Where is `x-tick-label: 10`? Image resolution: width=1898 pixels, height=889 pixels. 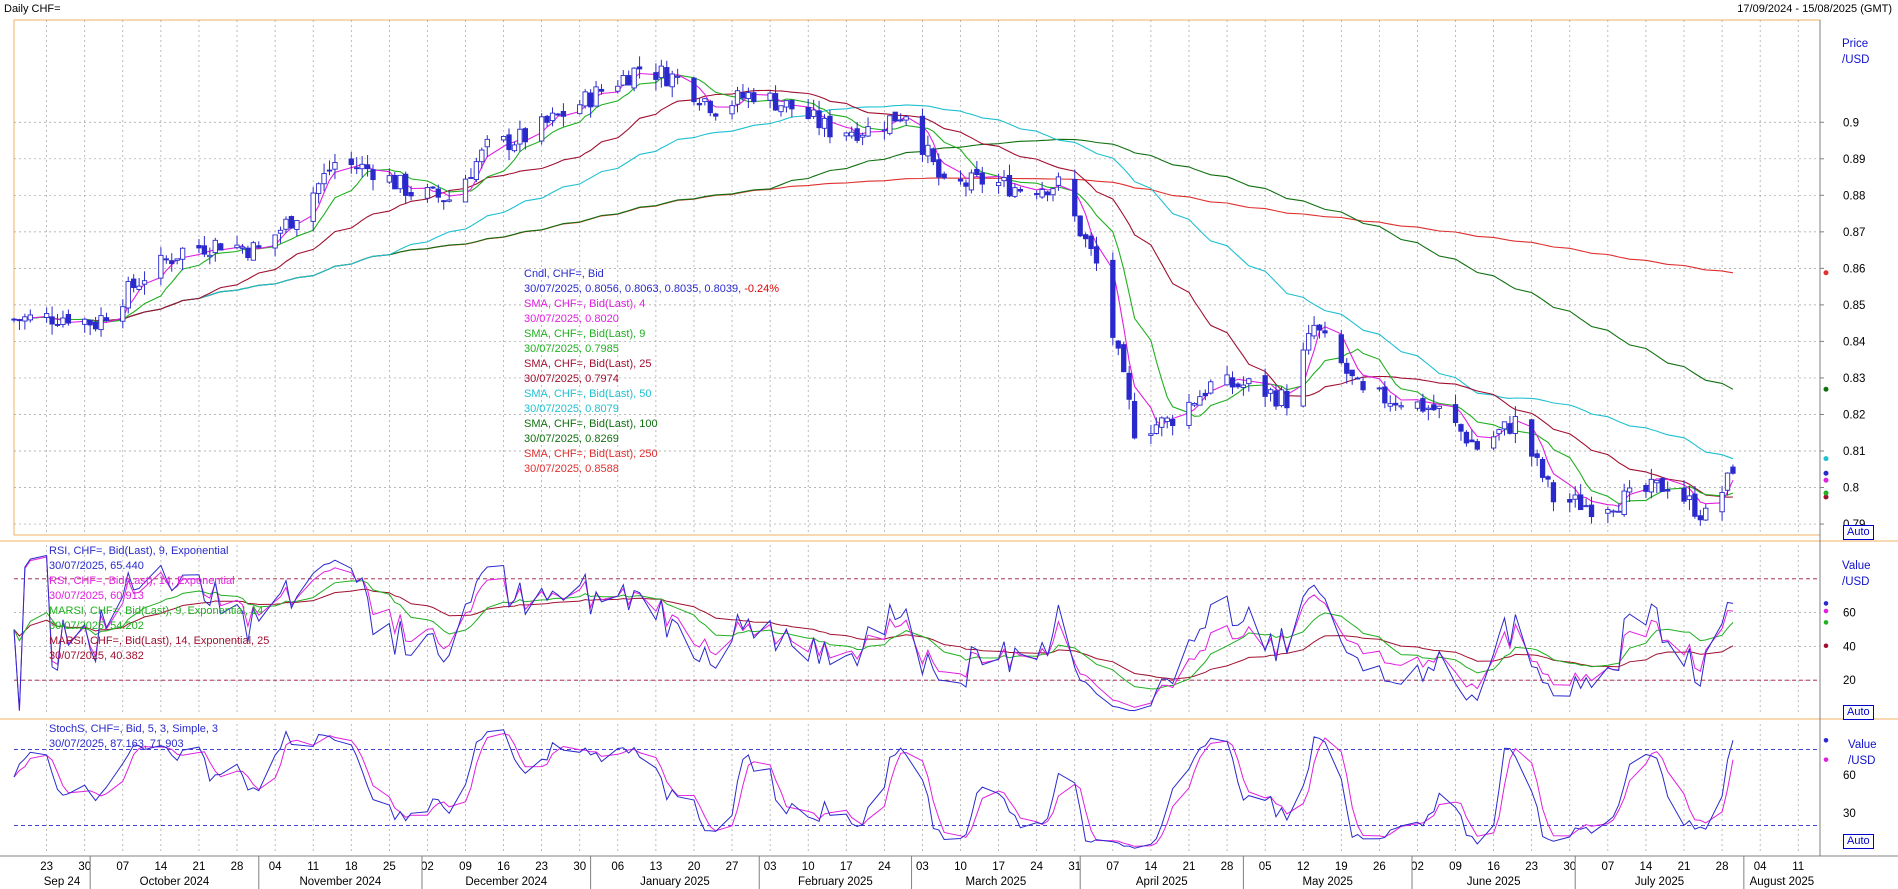 x-tick-label: 10 is located at coordinates (808, 867).